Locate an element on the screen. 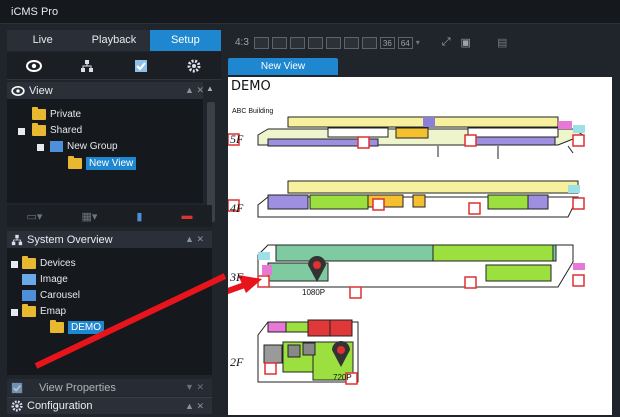 The height and width of the screenshot is (417, 620). layout-5x5-button is located at coordinates (333, 42).